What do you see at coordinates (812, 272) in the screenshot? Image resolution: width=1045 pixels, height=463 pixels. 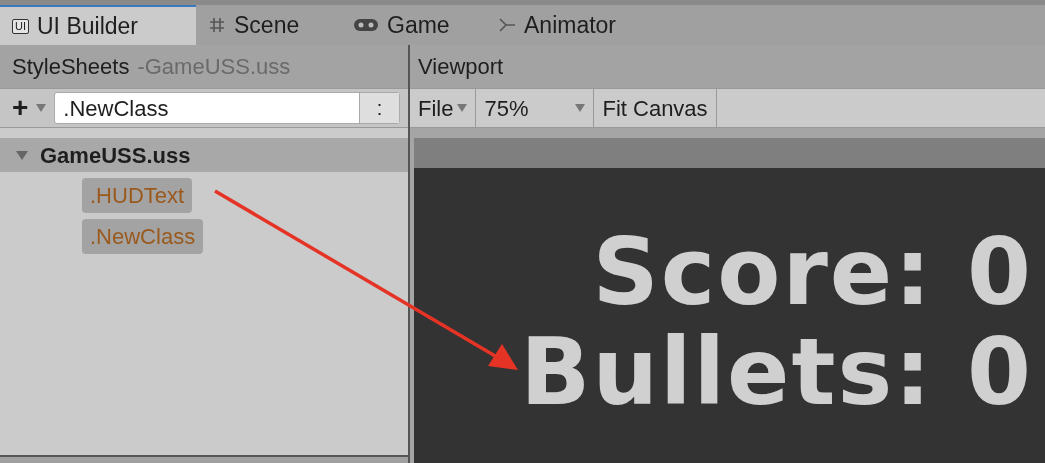 I see `hud-text: Score: 0` at bounding box center [812, 272].